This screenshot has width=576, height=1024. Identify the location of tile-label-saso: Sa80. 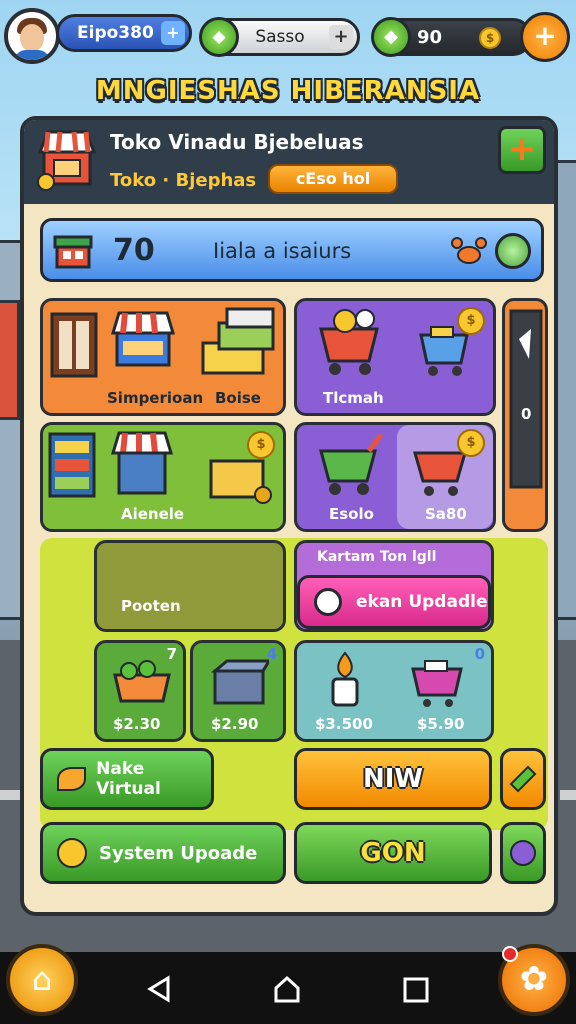
(446, 514).